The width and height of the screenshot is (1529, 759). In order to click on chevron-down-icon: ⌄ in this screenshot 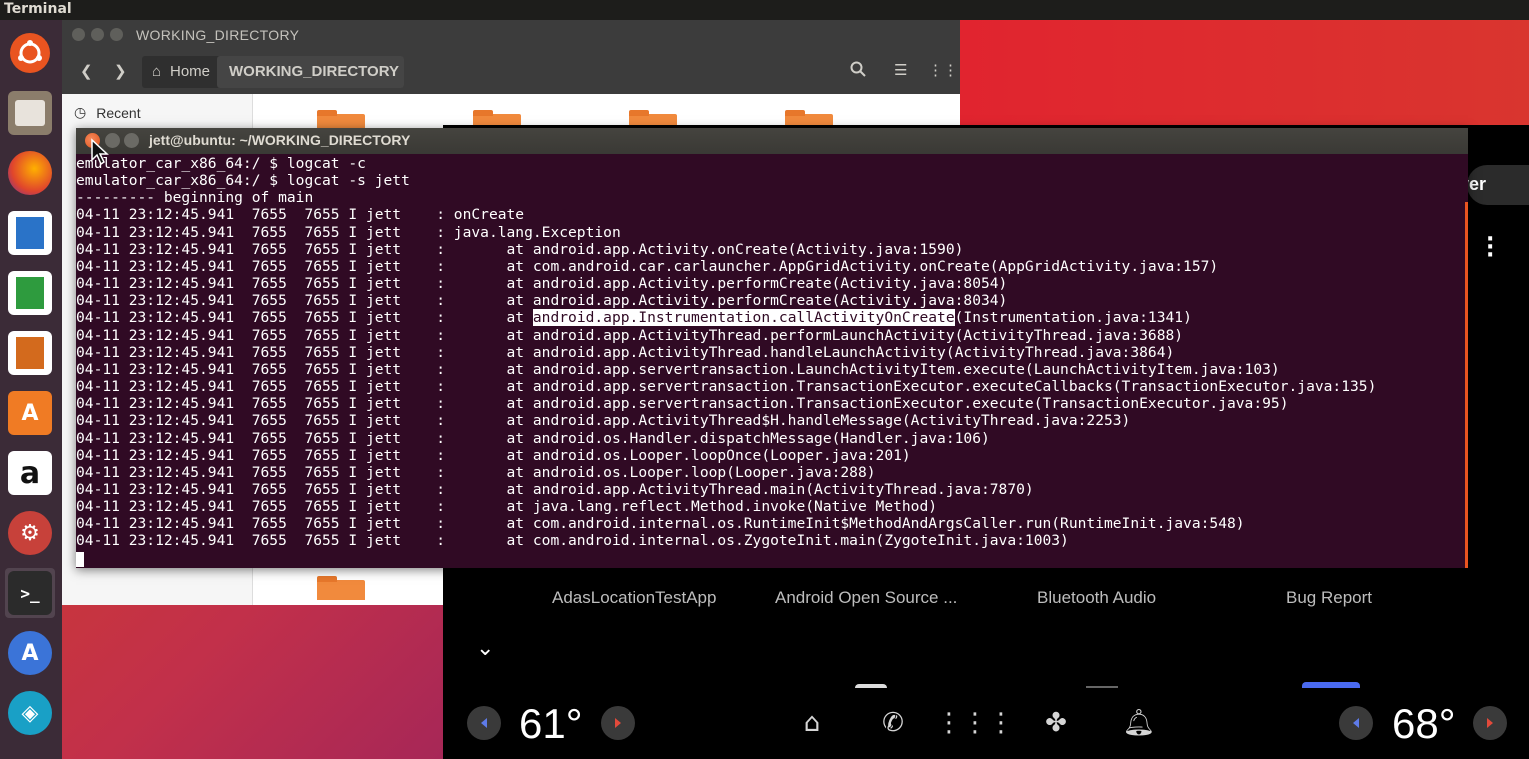, I will do `click(485, 648)`.